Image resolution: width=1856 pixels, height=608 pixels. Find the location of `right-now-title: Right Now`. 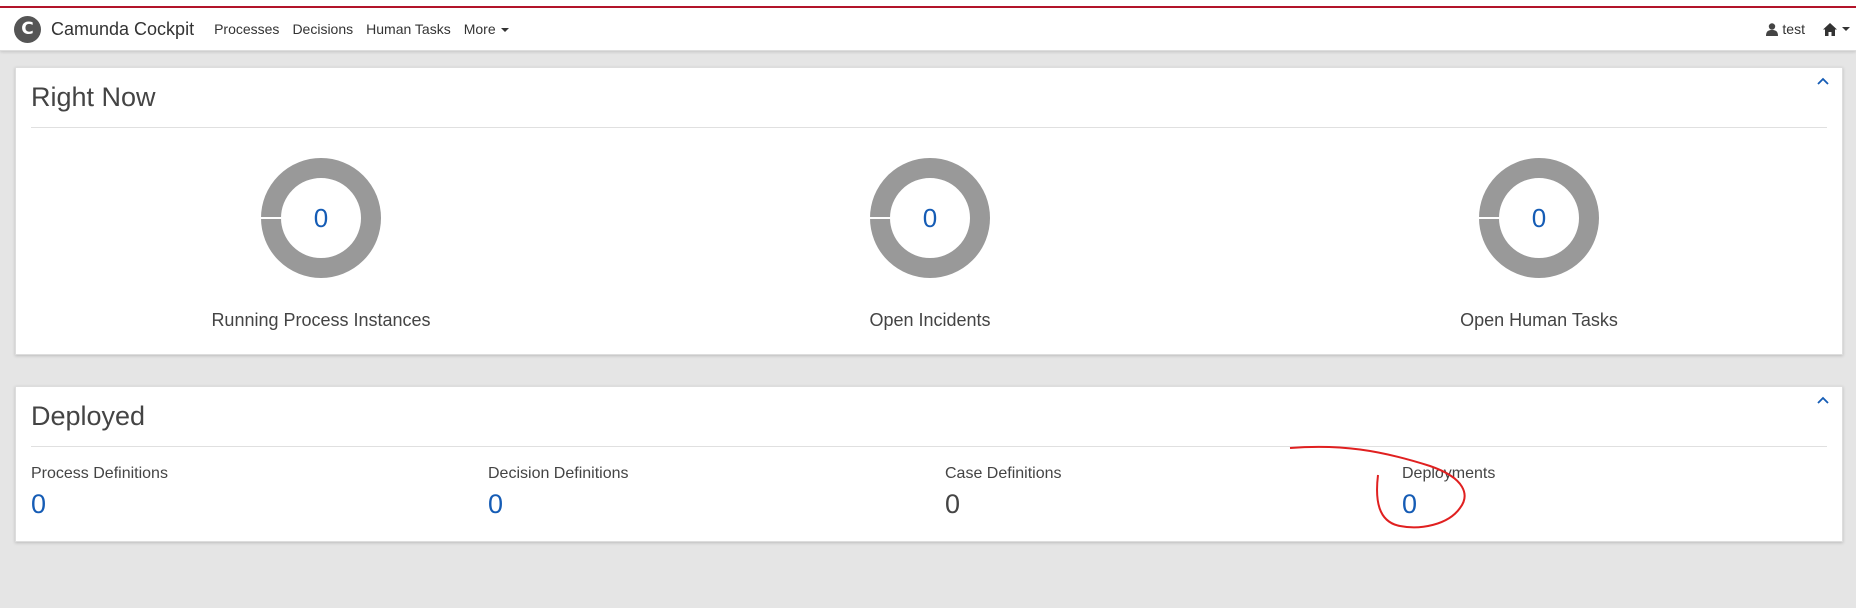

right-now-title: Right Now is located at coordinates (93, 97).